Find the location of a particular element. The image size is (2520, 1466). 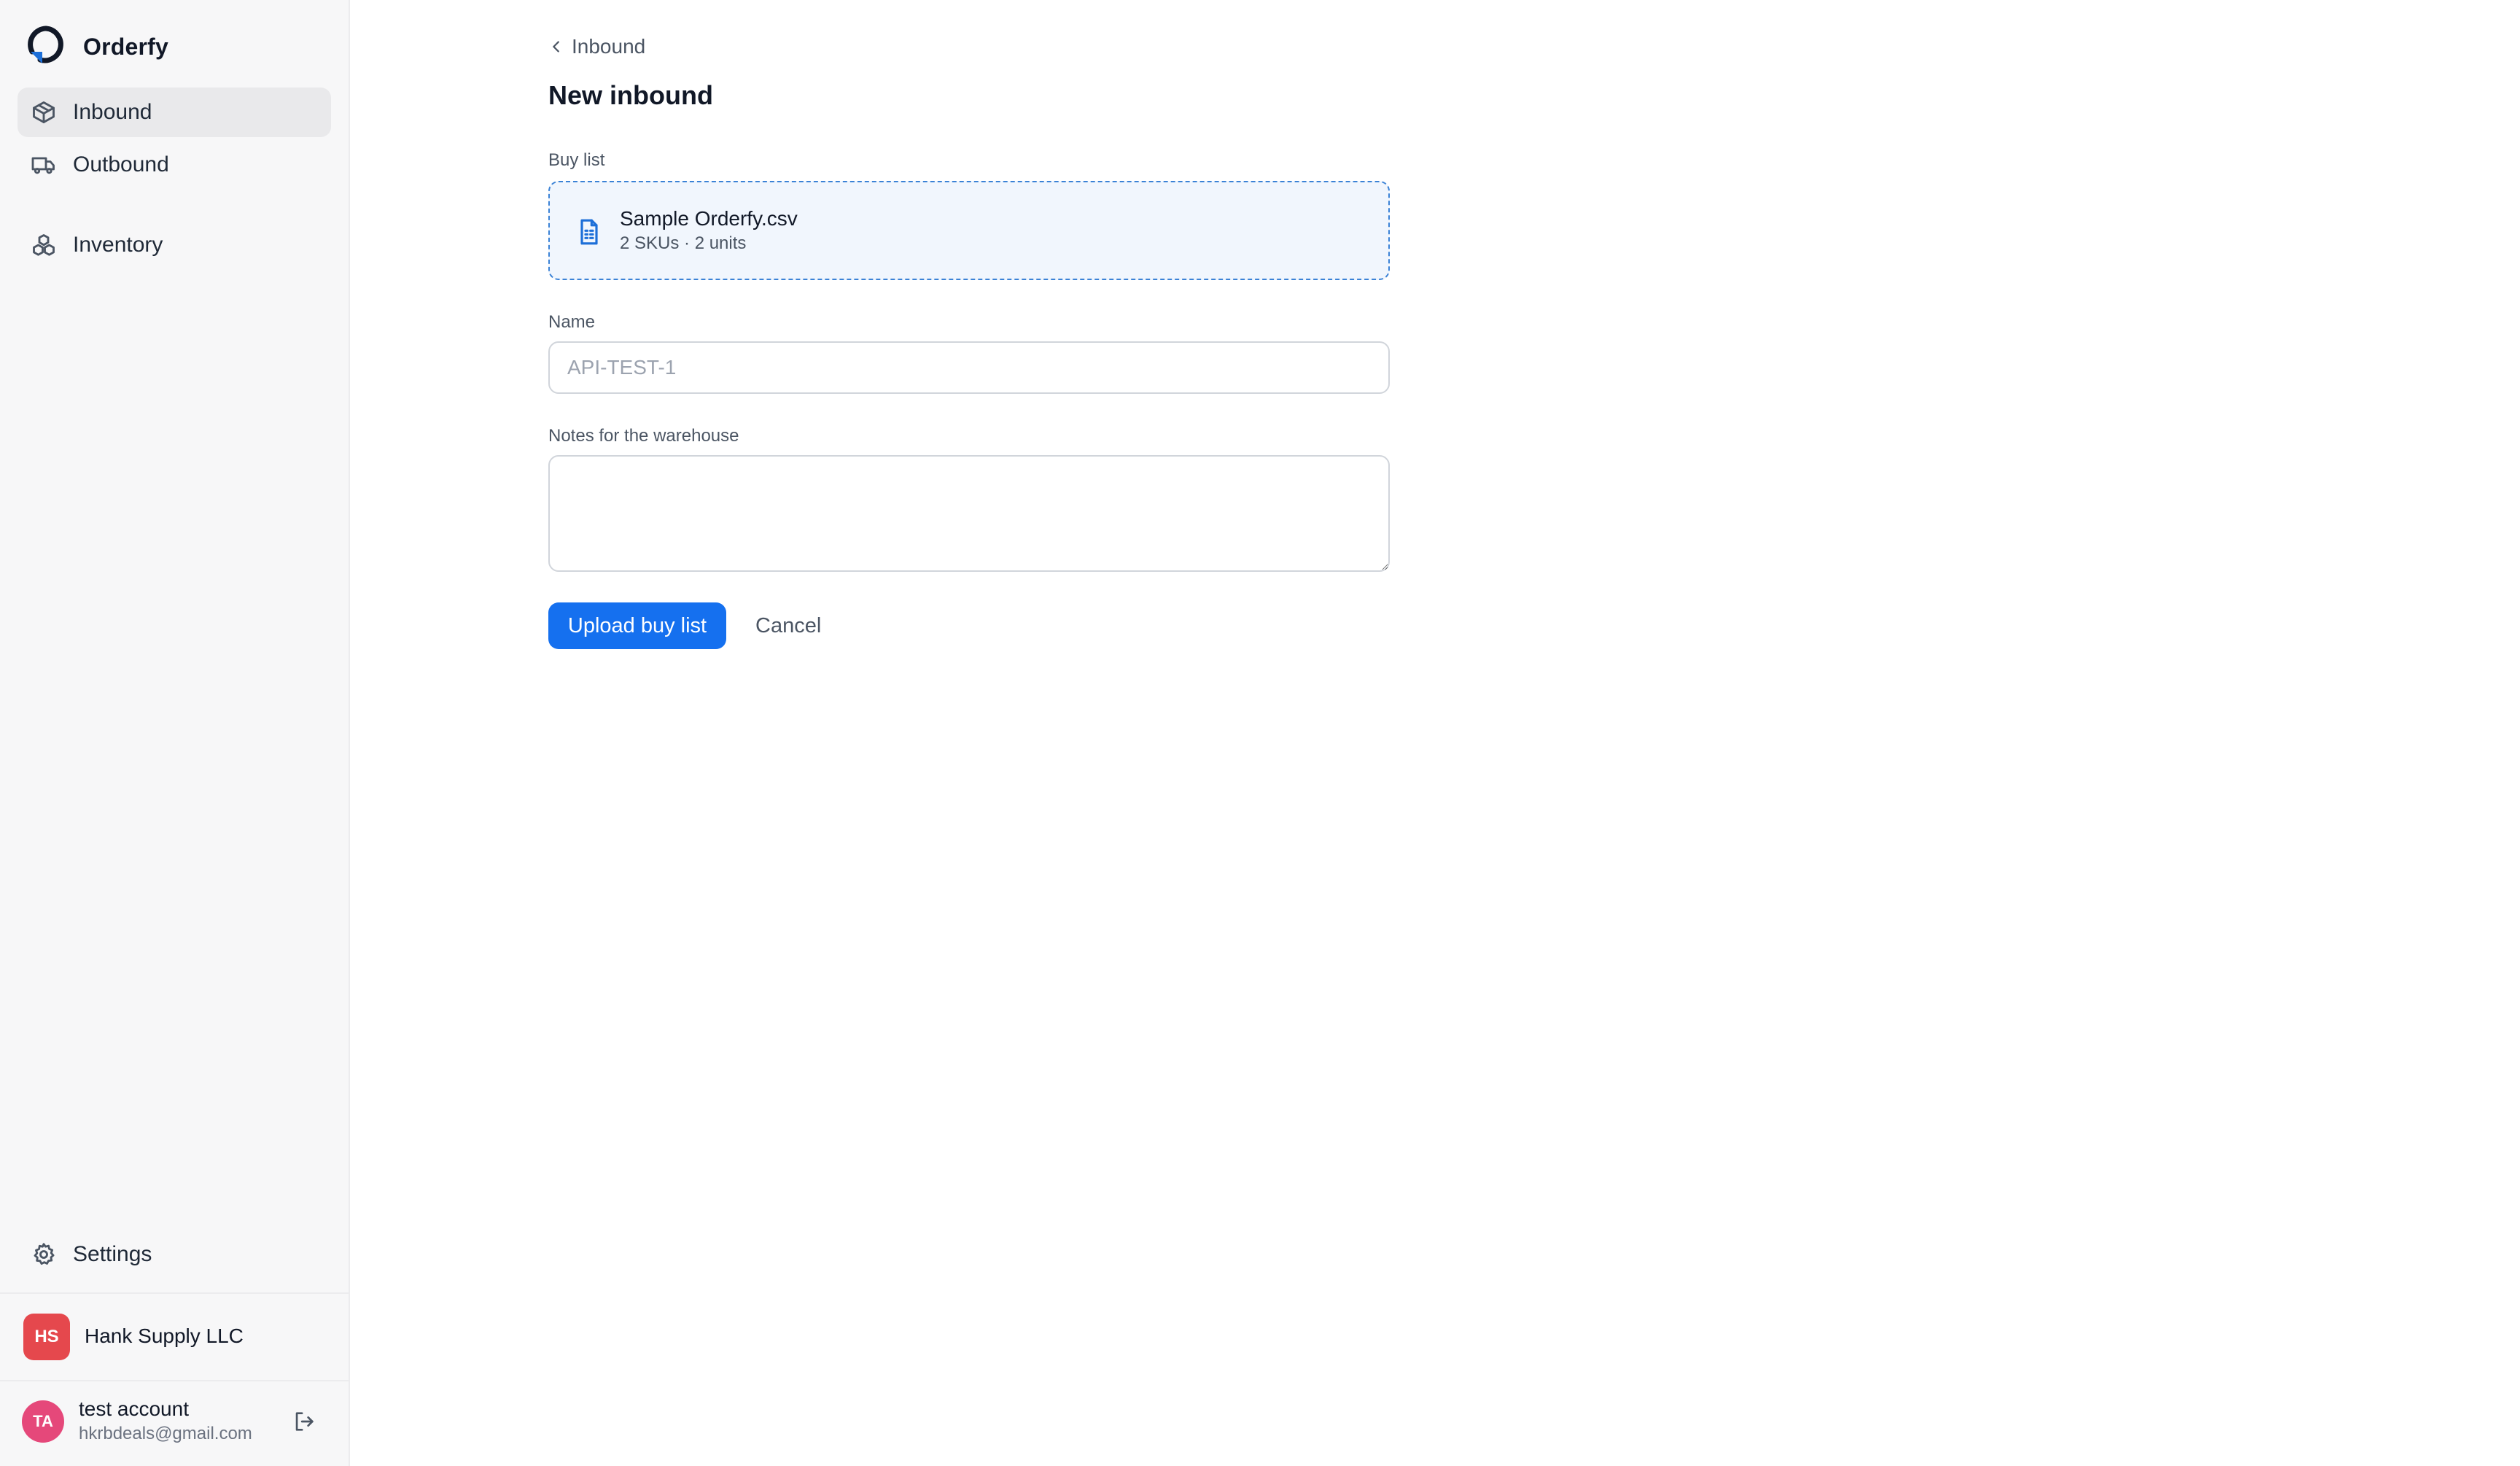

notes-label: Notes for the warehouse is located at coordinates (643, 436).